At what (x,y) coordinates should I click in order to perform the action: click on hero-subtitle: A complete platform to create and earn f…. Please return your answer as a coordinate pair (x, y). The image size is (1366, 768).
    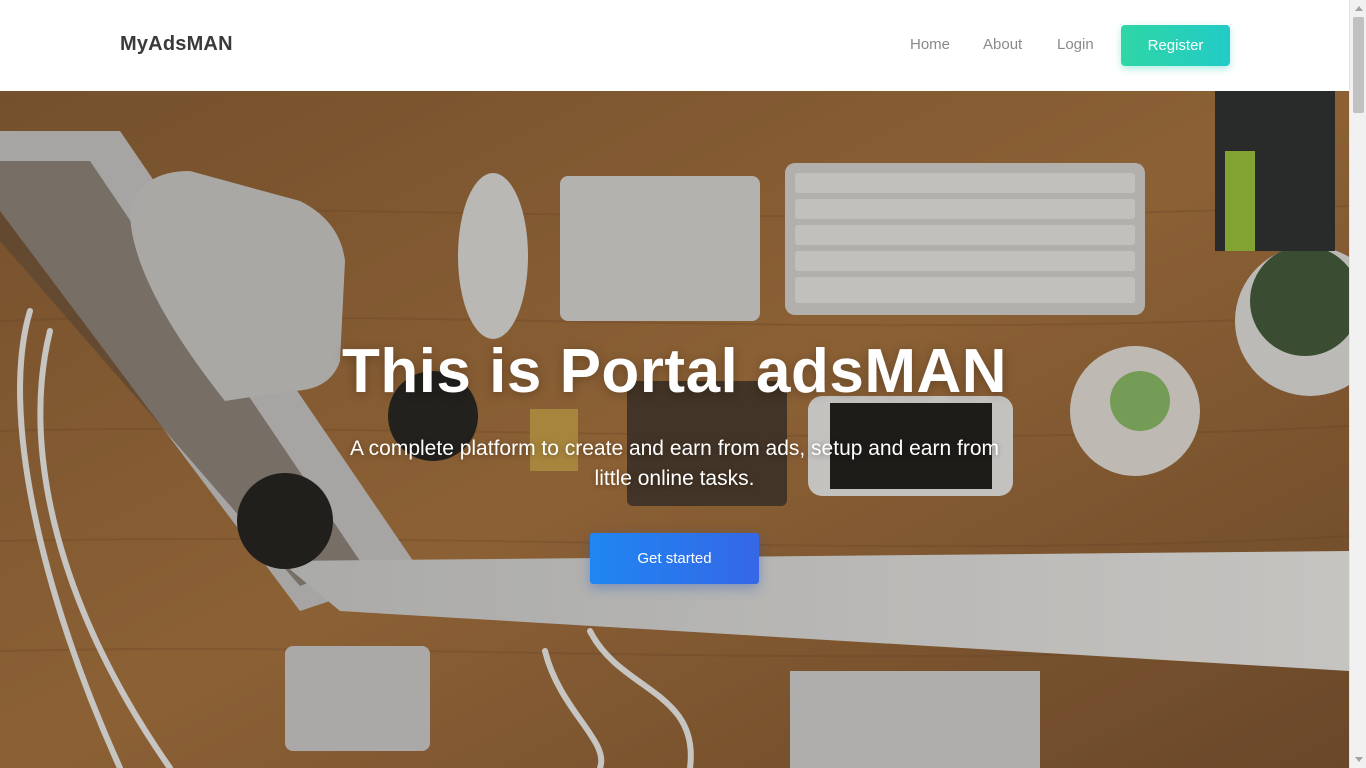
    Looking at the image, I should click on (674, 463).